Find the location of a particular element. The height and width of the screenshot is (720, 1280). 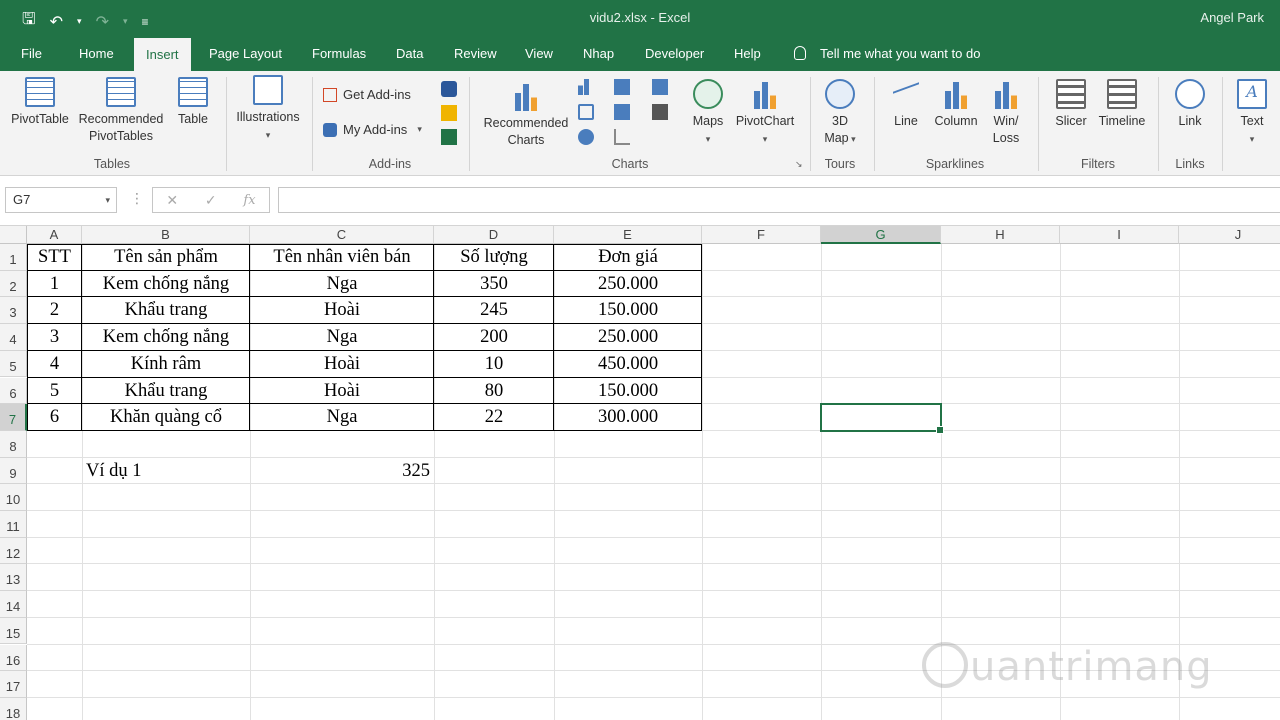

table-cell: 245 is located at coordinates (494, 310).